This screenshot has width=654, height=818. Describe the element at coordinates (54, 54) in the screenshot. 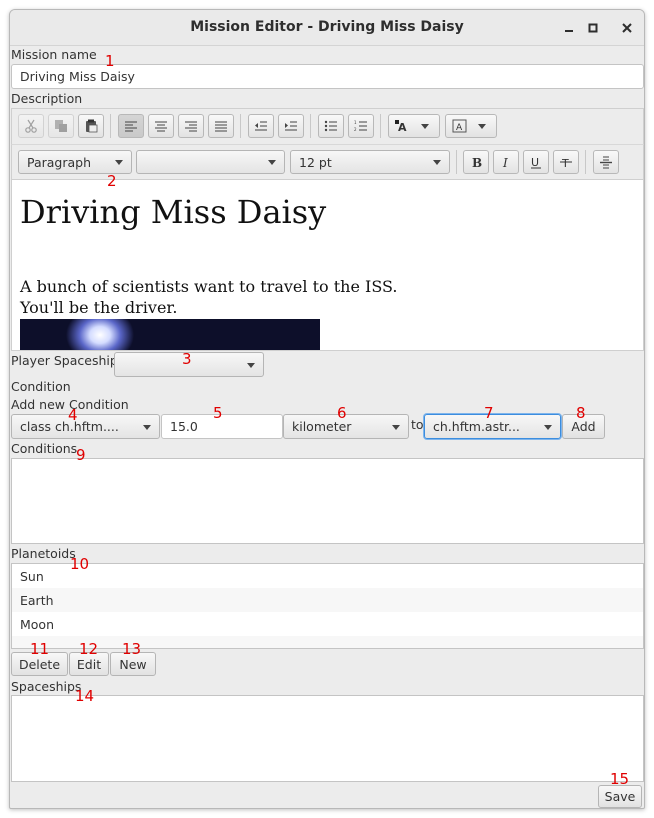

I see `mission-name-label: Mission name` at that location.